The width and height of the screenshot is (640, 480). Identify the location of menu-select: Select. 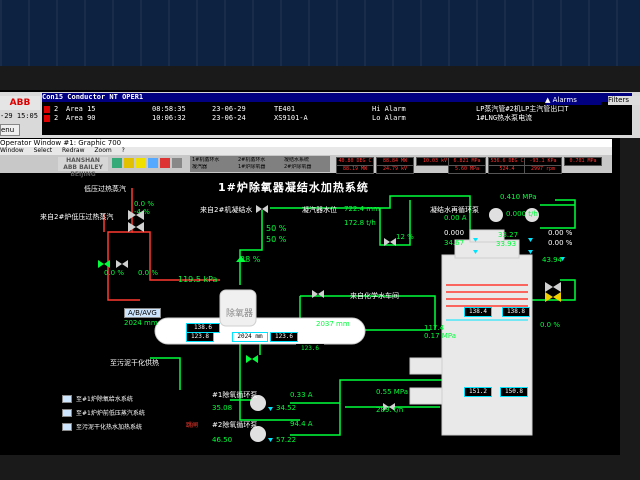
(43, 150).